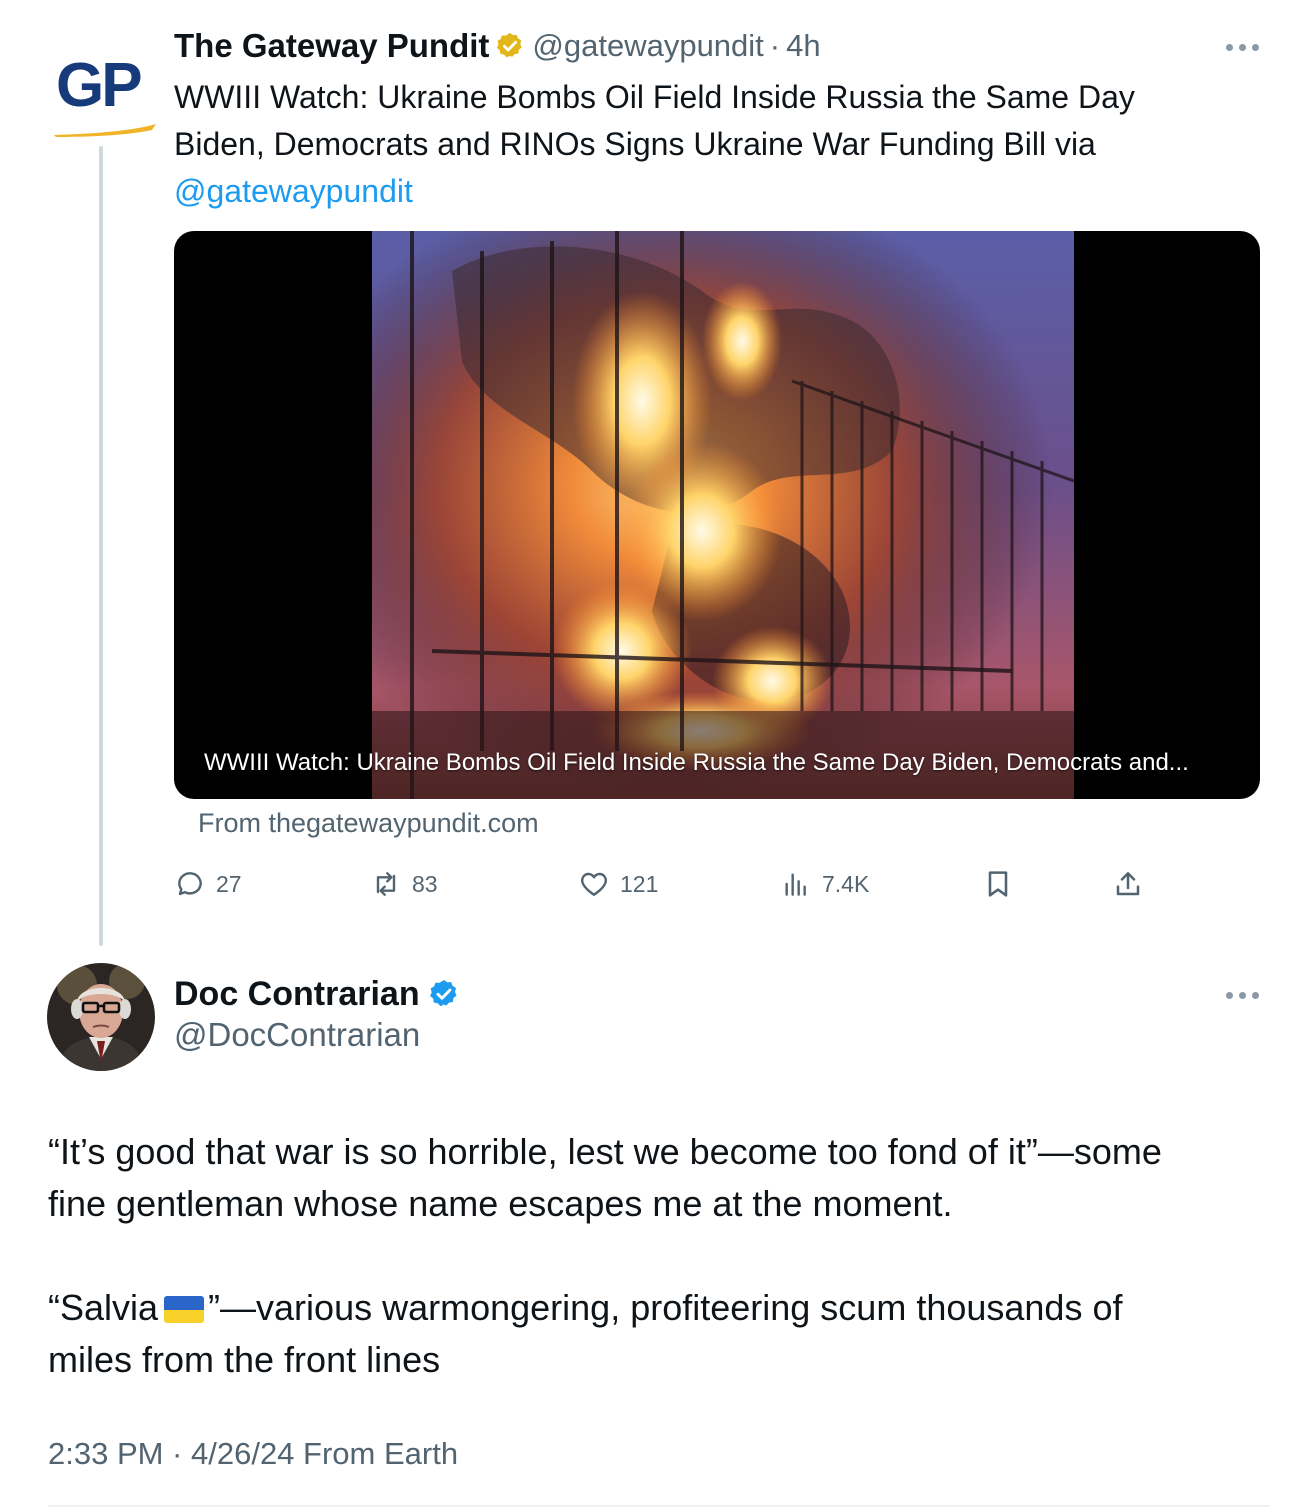 The width and height of the screenshot is (1313, 1509). I want to click on portrait-photo, so click(101, 1017).